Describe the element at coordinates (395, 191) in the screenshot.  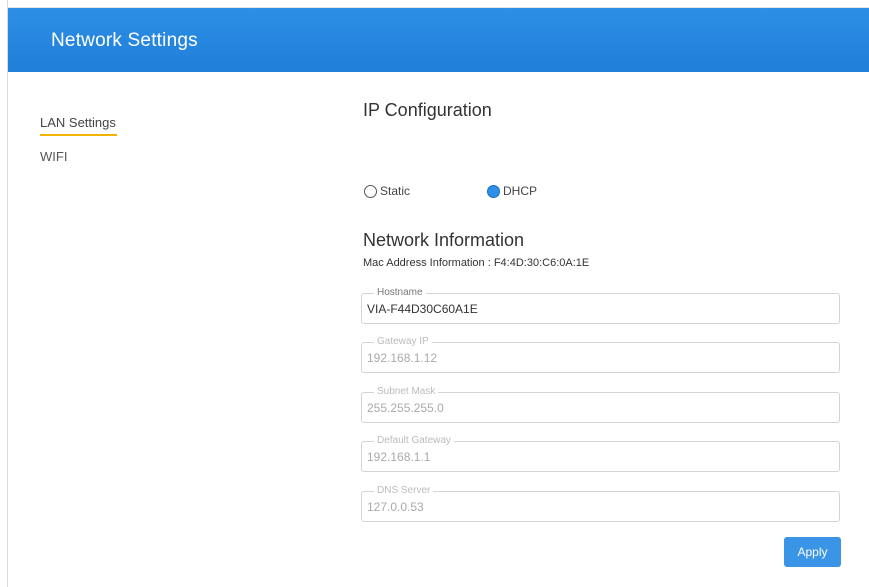
I see `static-radio-label: Static` at that location.